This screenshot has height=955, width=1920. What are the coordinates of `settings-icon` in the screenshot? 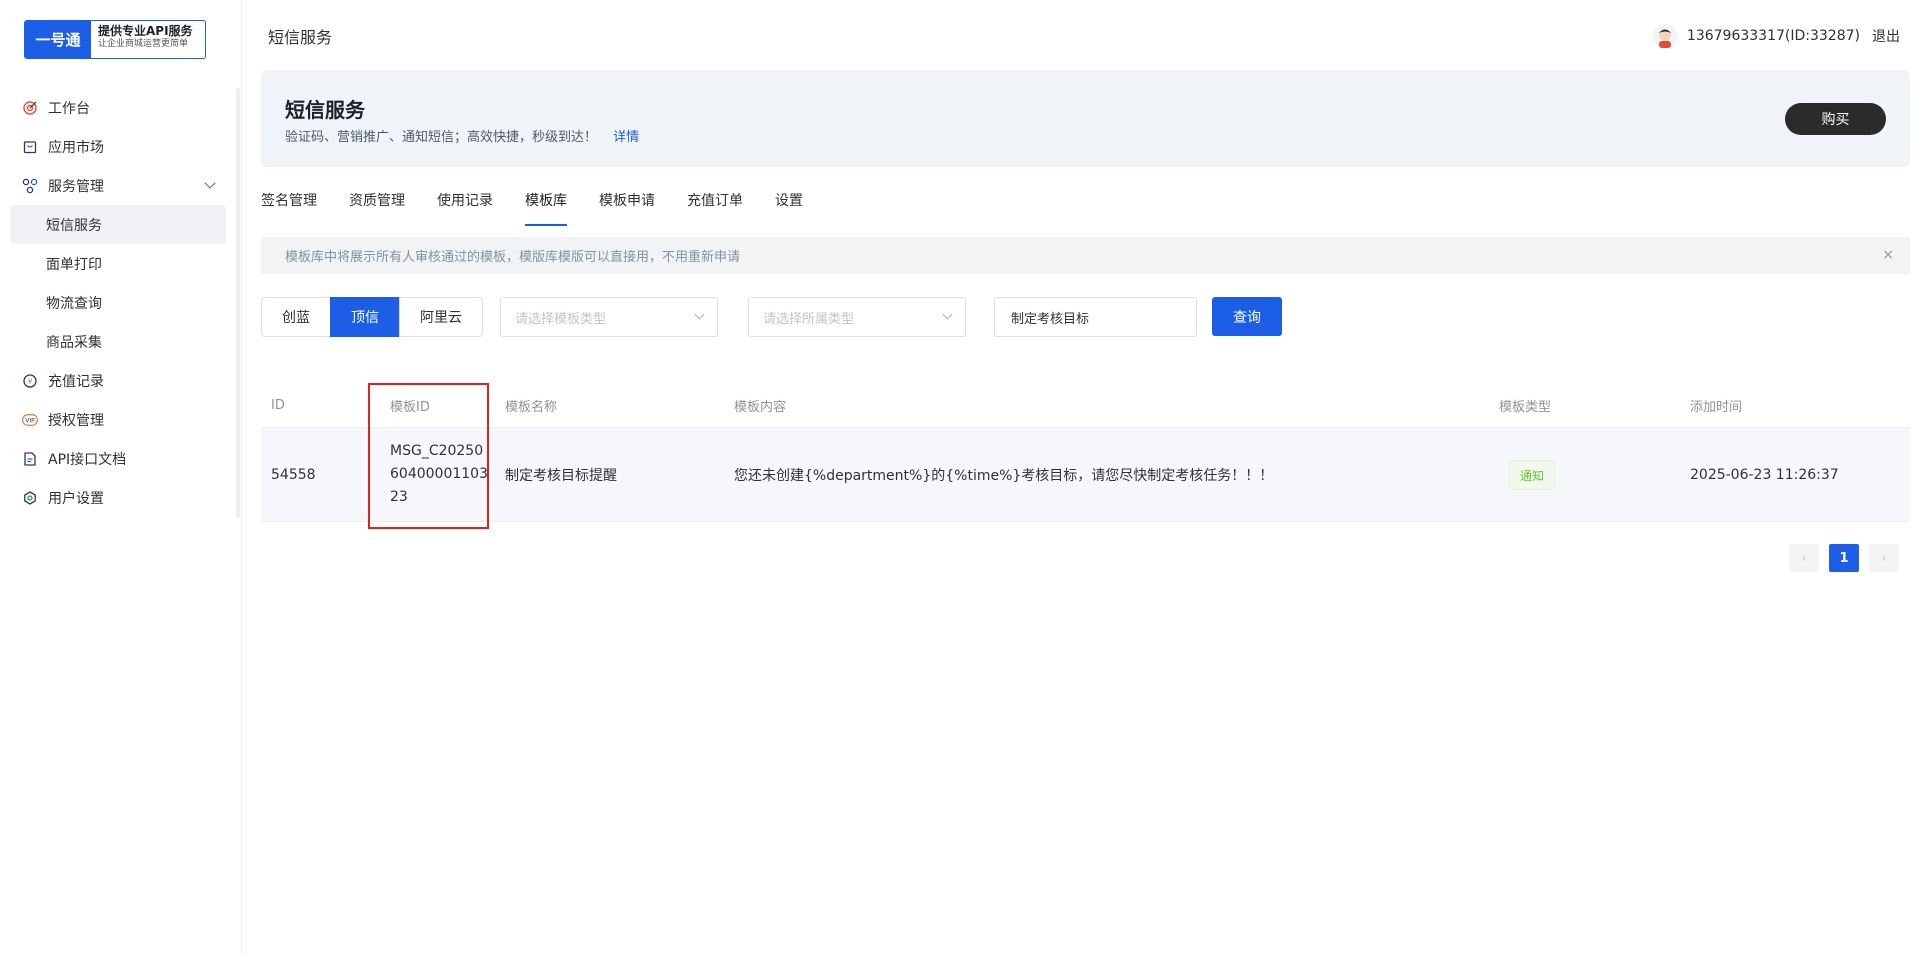 It's located at (30, 498).